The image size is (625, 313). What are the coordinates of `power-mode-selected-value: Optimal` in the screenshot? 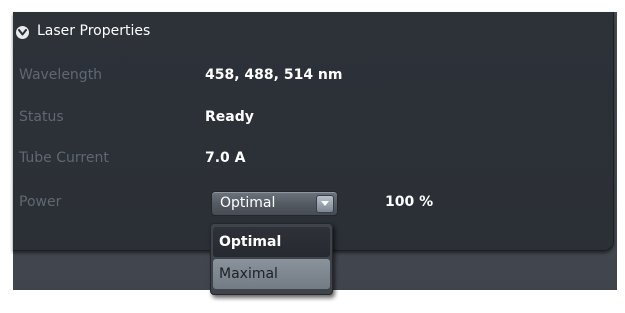 It's located at (248, 203).